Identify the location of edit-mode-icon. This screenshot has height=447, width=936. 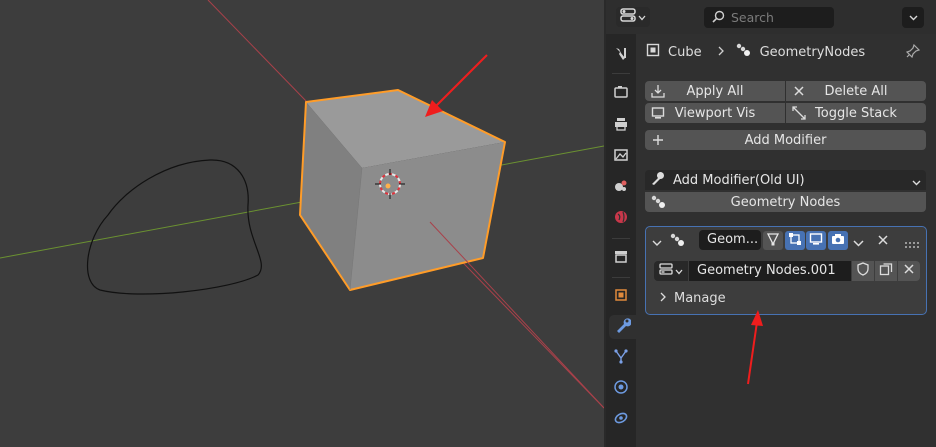
(795, 241).